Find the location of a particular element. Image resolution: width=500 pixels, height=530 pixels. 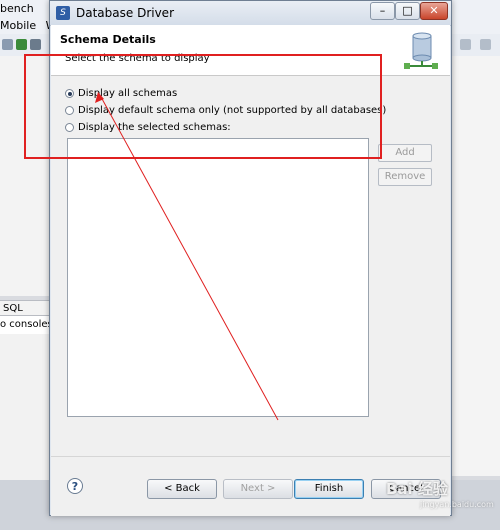

help-icon: ? is located at coordinates (75, 486).